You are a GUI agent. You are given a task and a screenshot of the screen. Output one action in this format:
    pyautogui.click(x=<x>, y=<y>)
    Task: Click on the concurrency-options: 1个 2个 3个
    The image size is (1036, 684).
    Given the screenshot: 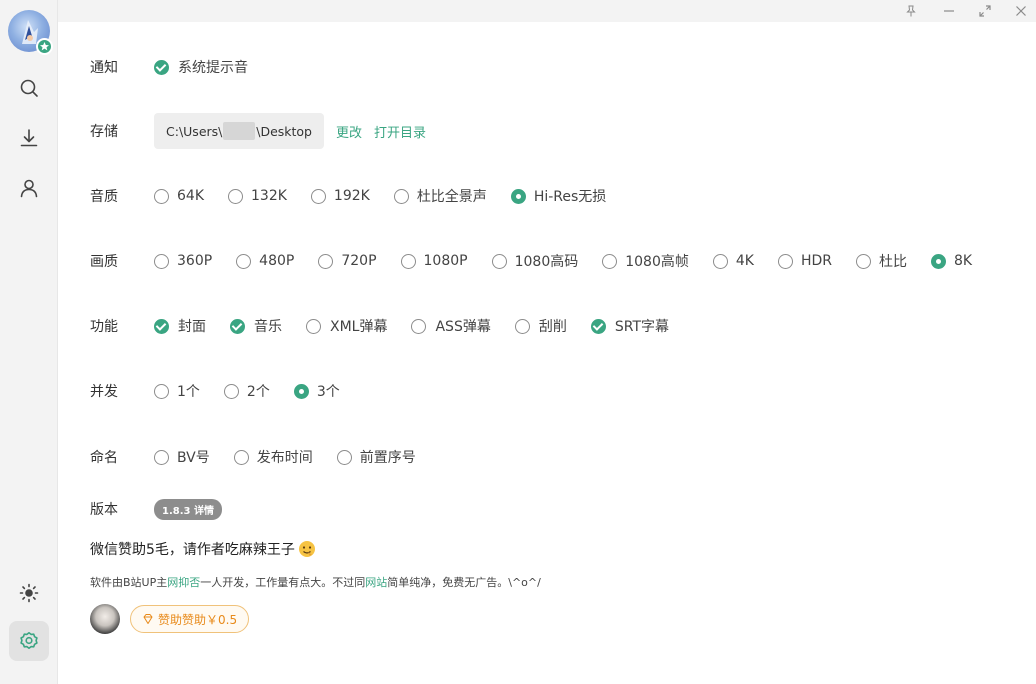 What is the action you would take?
    pyautogui.click(x=259, y=391)
    